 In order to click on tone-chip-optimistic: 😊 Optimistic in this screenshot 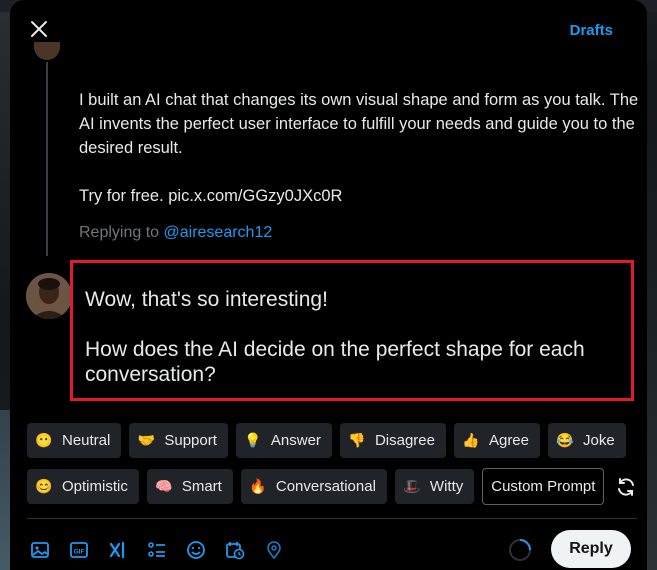, I will do `click(83, 486)`.